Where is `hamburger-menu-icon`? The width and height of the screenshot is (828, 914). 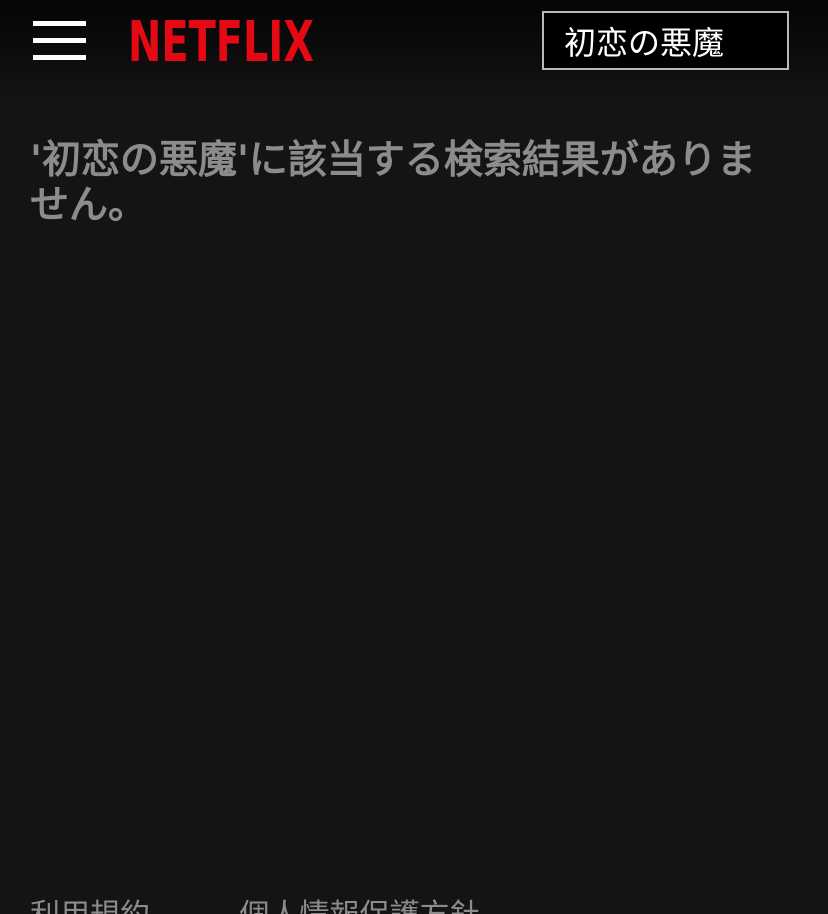 hamburger-menu-icon is located at coordinates (59, 41).